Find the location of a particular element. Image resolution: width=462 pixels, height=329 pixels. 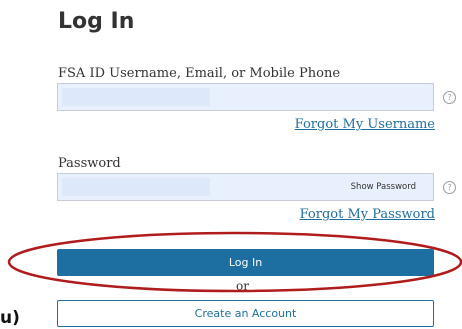

create-account-button: Create an Account is located at coordinates (245, 313).